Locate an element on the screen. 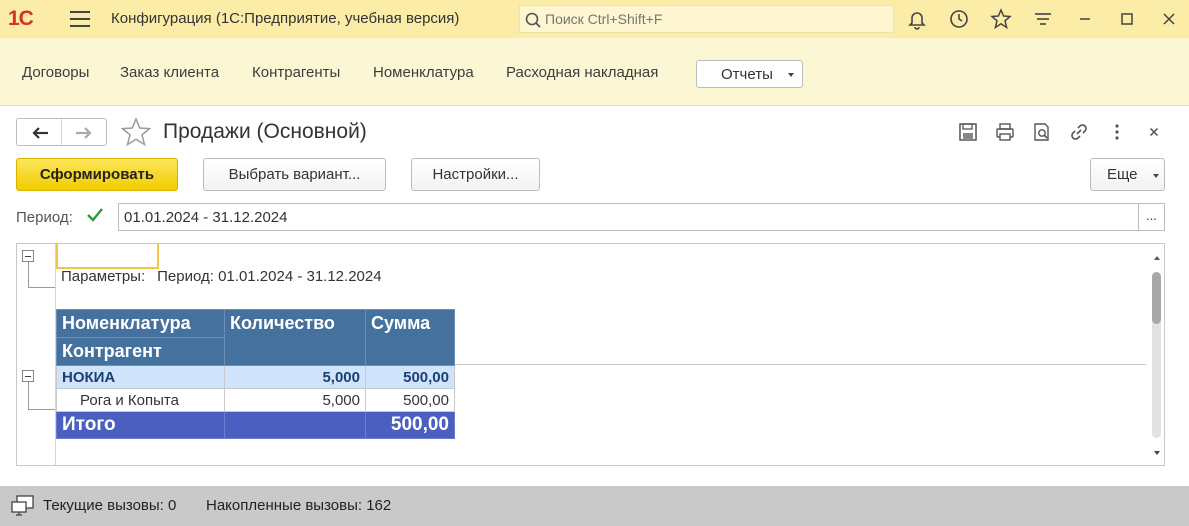 This screenshot has height=526, width=1189. detail-amount: 500,00 is located at coordinates (410, 400).